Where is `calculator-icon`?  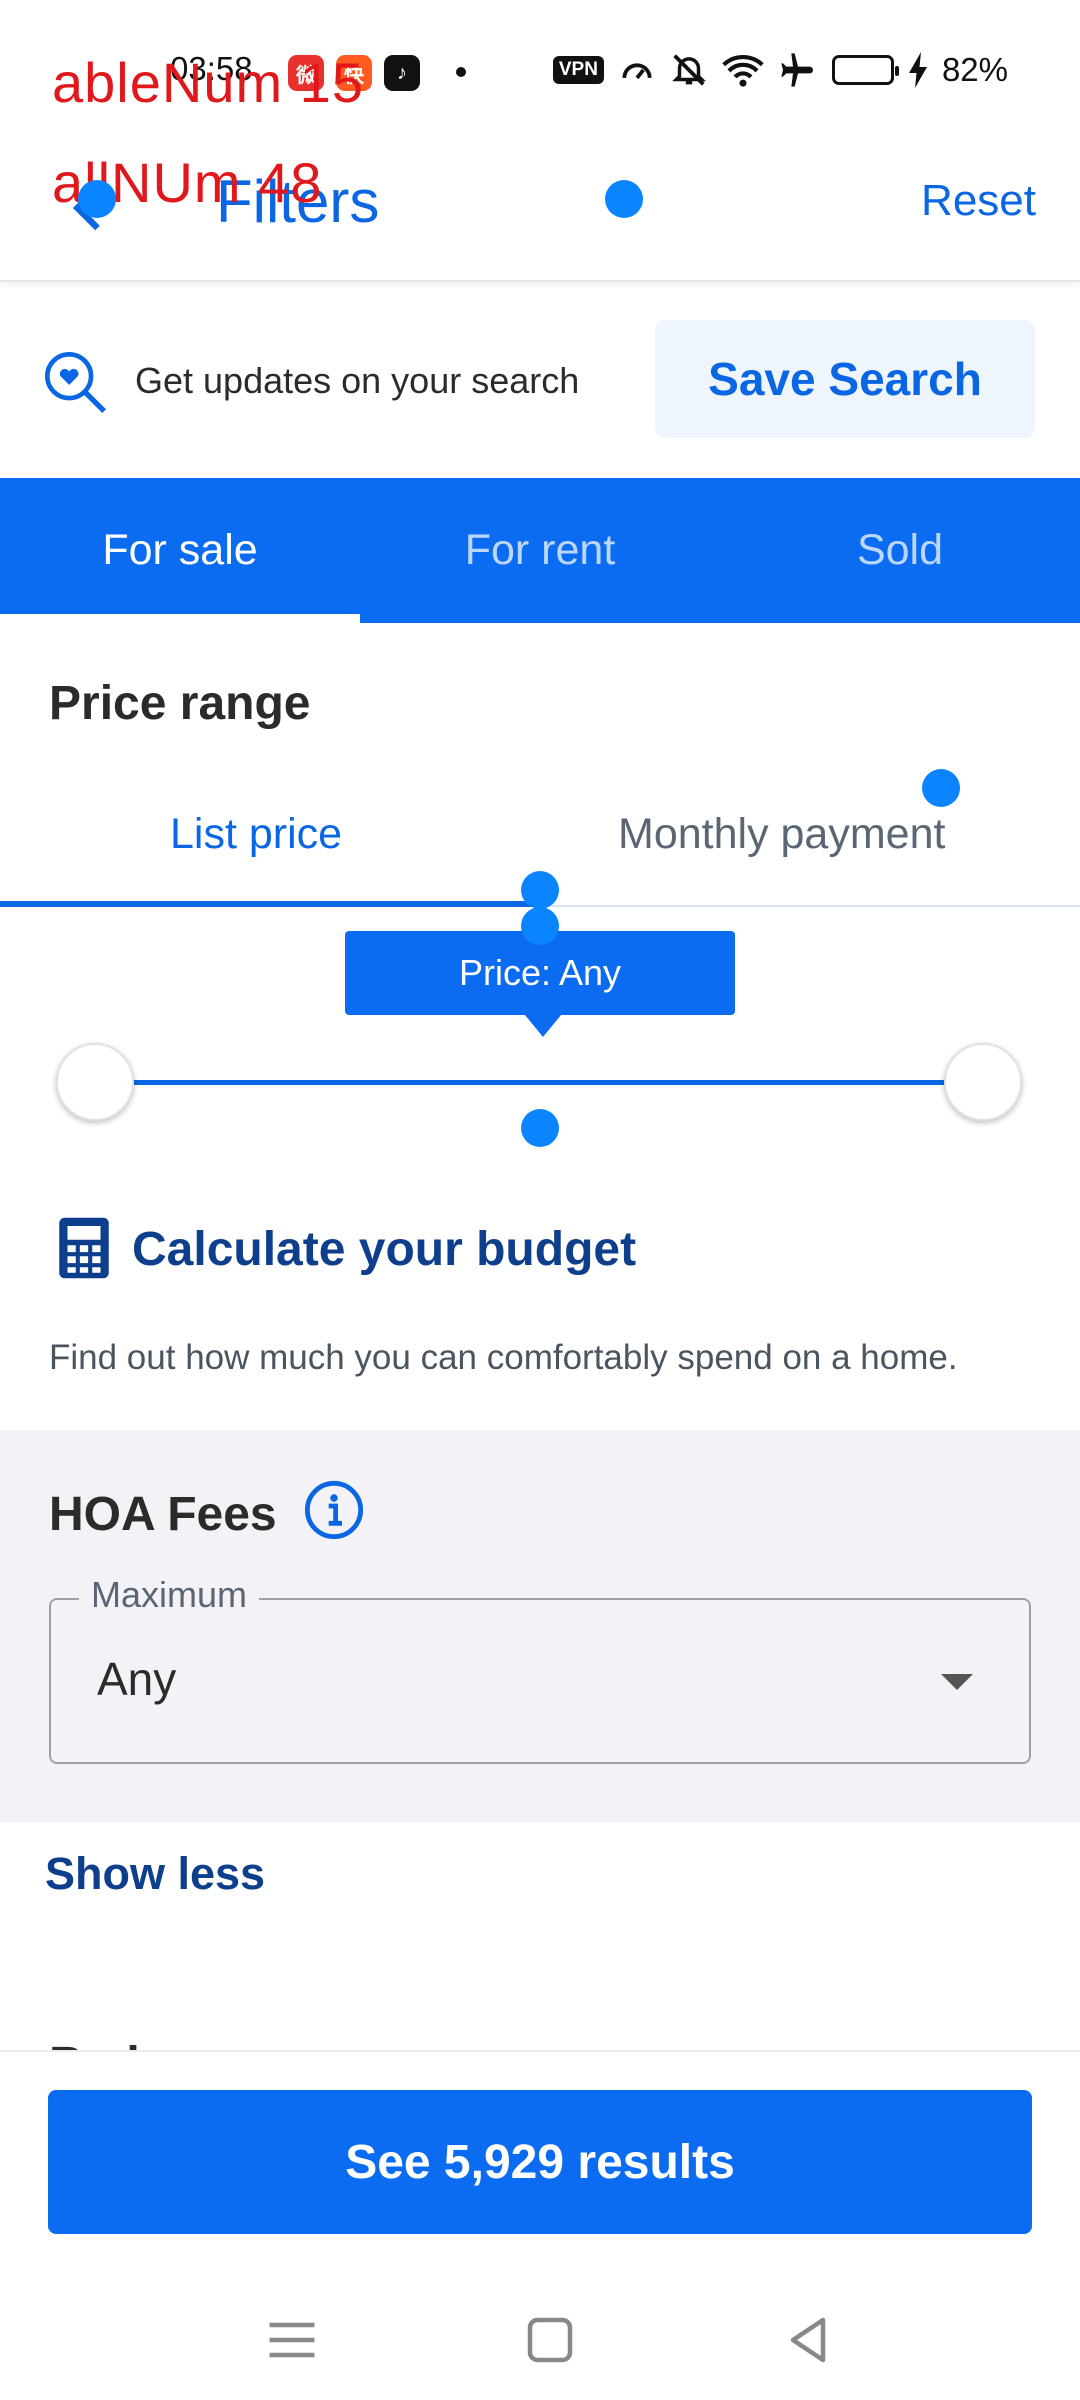
calculator-icon is located at coordinates (84, 1248).